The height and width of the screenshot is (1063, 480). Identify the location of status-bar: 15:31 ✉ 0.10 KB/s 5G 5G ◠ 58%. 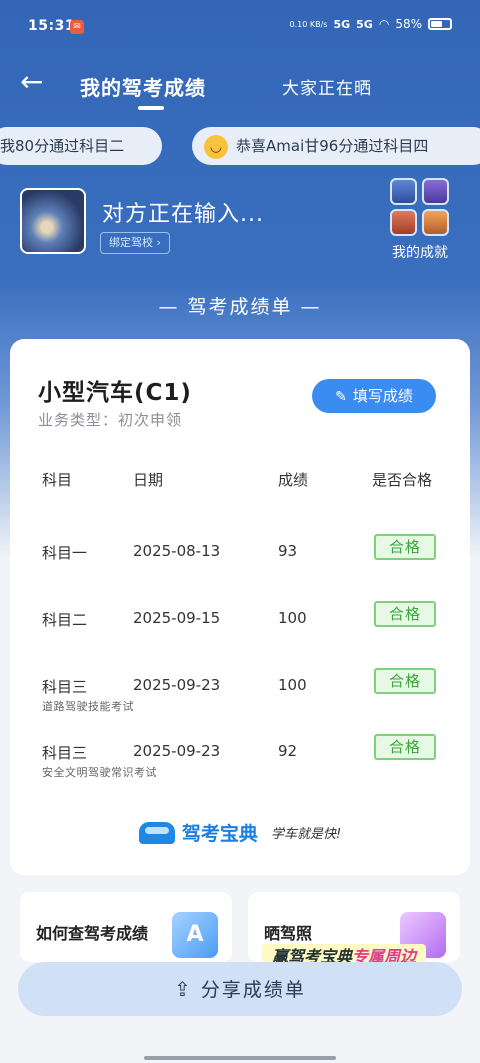
(240, 28).